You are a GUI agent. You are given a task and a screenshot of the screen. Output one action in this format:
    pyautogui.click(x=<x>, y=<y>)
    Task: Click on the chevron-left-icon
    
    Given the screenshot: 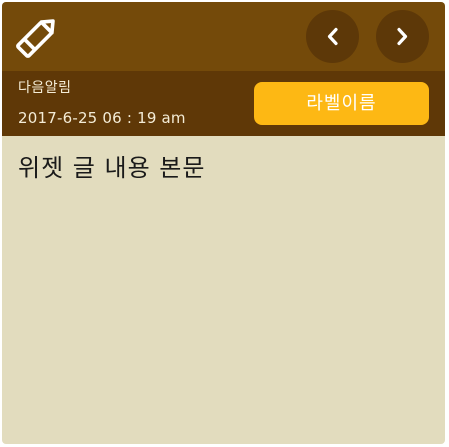 What is the action you would take?
    pyautogui.click(x=332, y=36)
    